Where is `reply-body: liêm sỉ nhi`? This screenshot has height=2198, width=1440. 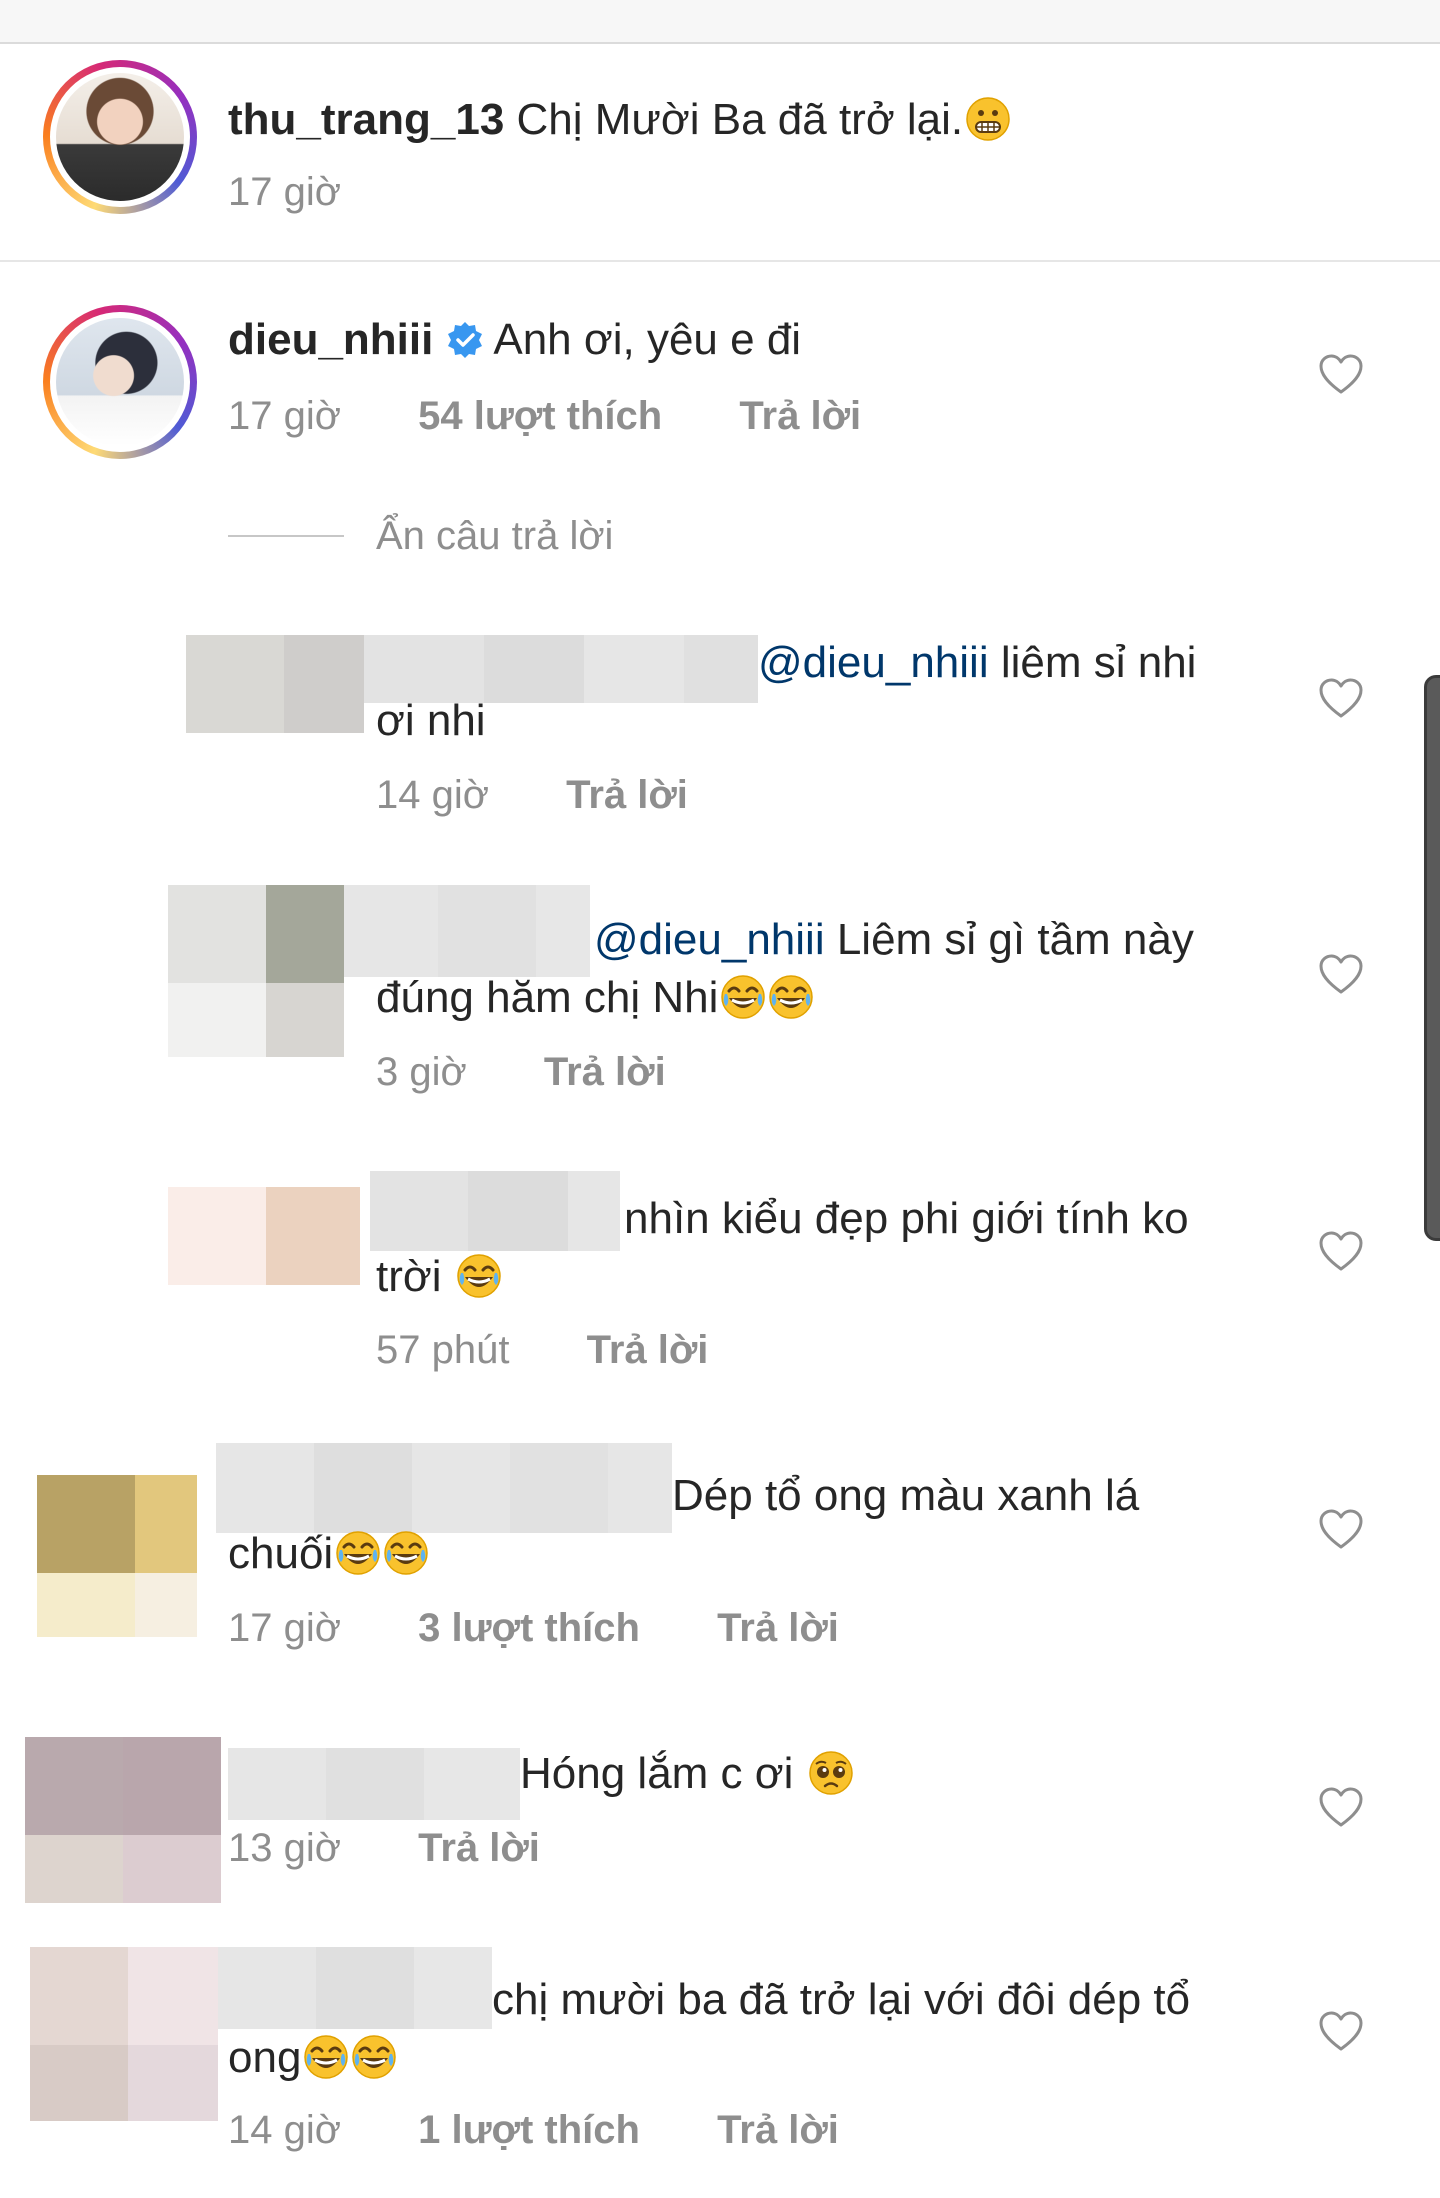
reply-body: liêm sỉ nhi is located at coordinates (1098, 662).